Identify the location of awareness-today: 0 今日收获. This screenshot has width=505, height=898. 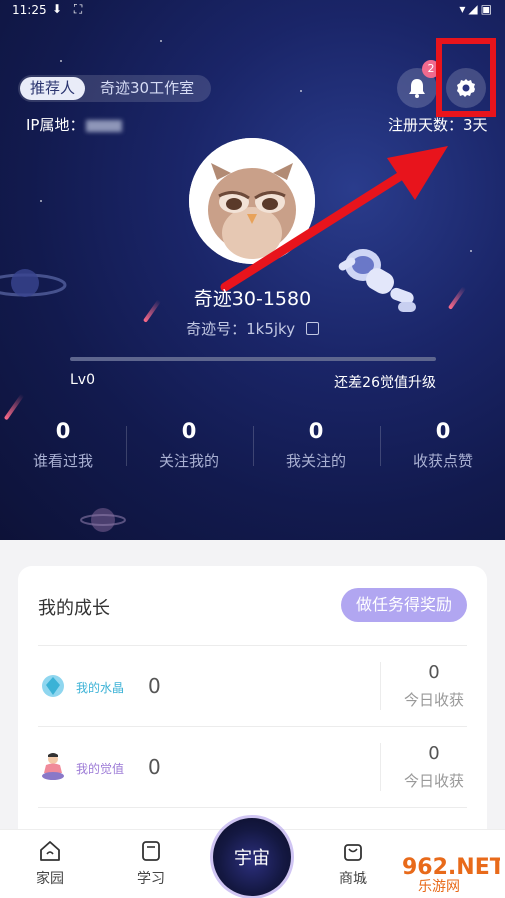
(434, 767).